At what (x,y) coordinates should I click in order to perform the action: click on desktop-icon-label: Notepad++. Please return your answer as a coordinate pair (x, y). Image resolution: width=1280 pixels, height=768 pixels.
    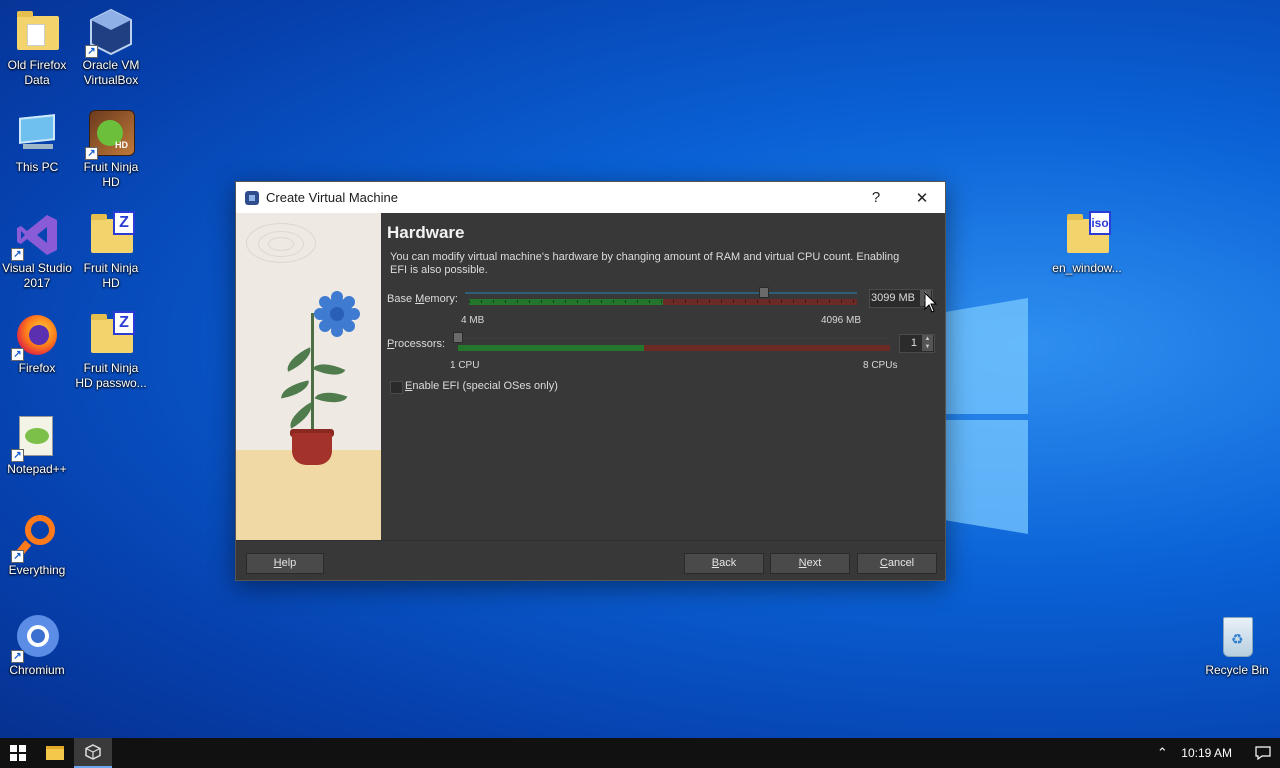
    Looking at the image, I should click on (37, 469).